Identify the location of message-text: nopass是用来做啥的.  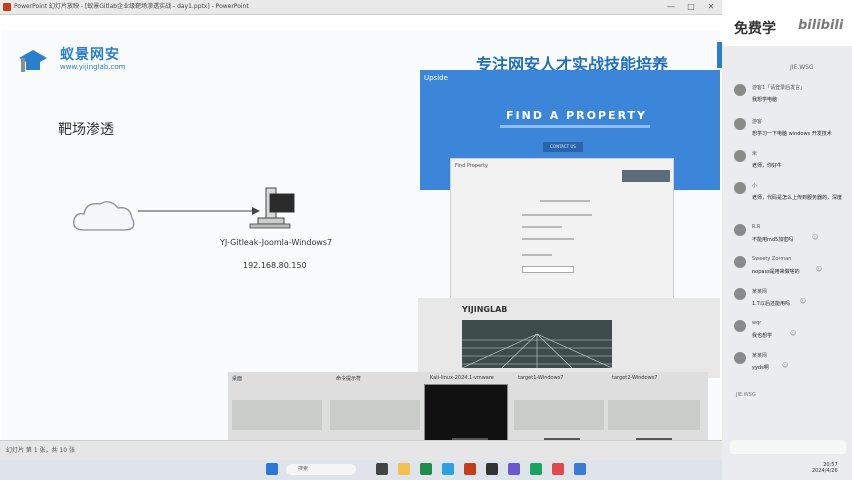
(776, 272).